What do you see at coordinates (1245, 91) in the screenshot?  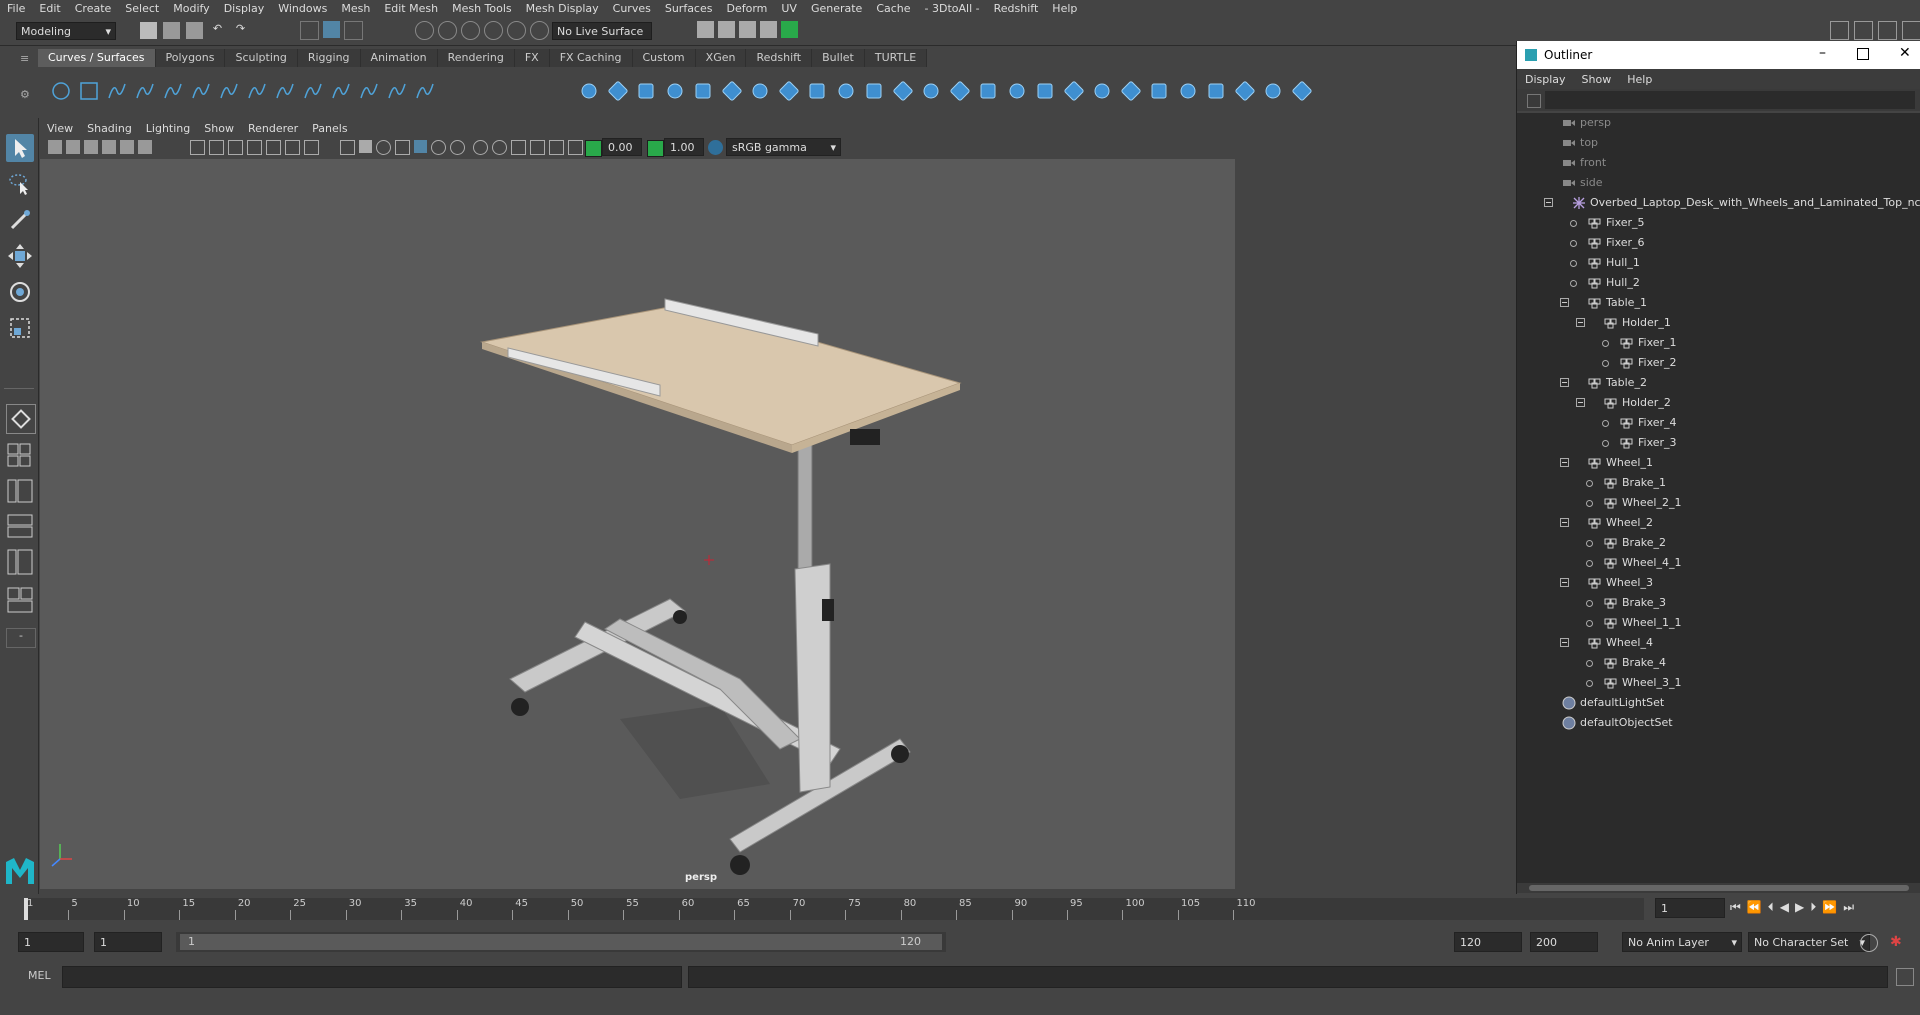 I see `surface-open-icon` at bounding box center [1245, 91].